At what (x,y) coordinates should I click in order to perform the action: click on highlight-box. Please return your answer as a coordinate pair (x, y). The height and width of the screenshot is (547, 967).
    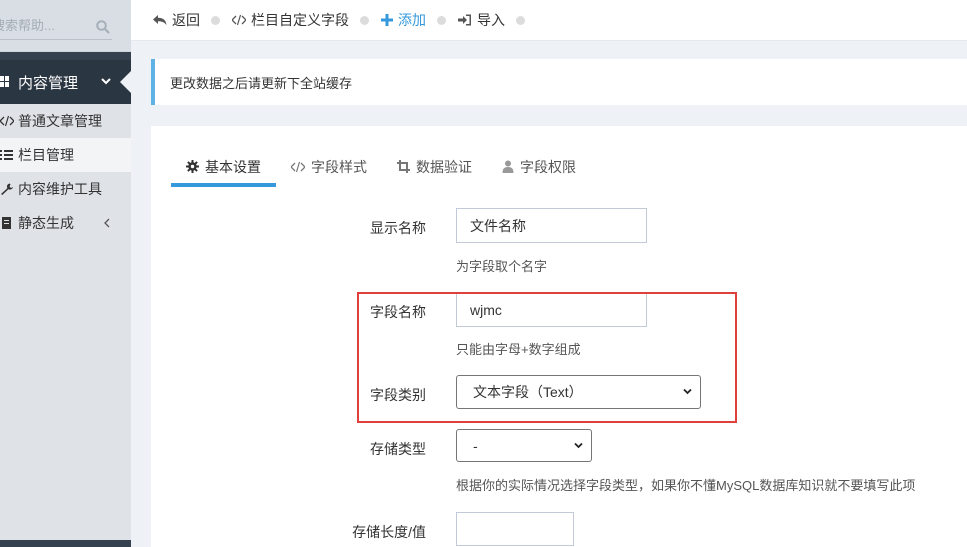
    Looking at the image, I should click on (547, 357).